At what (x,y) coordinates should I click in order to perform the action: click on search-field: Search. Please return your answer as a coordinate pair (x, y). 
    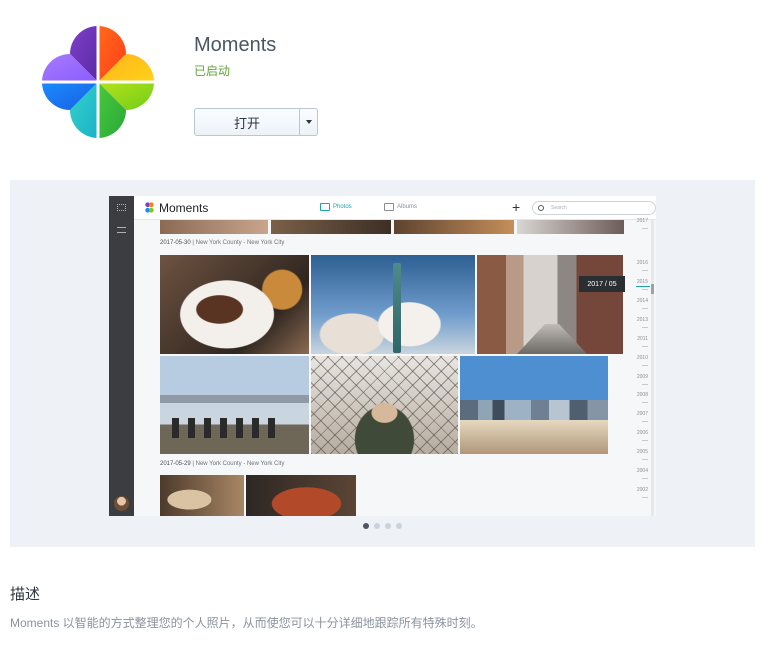
    Looking at the image, I should click on (594, 208).